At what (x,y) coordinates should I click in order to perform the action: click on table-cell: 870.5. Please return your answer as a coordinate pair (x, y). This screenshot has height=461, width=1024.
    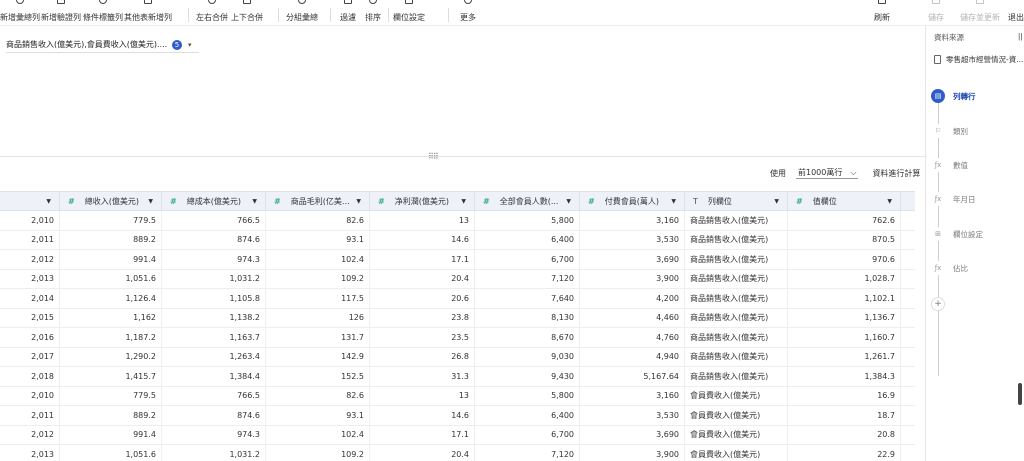
    Looking at the image, I should click on (844, 239).